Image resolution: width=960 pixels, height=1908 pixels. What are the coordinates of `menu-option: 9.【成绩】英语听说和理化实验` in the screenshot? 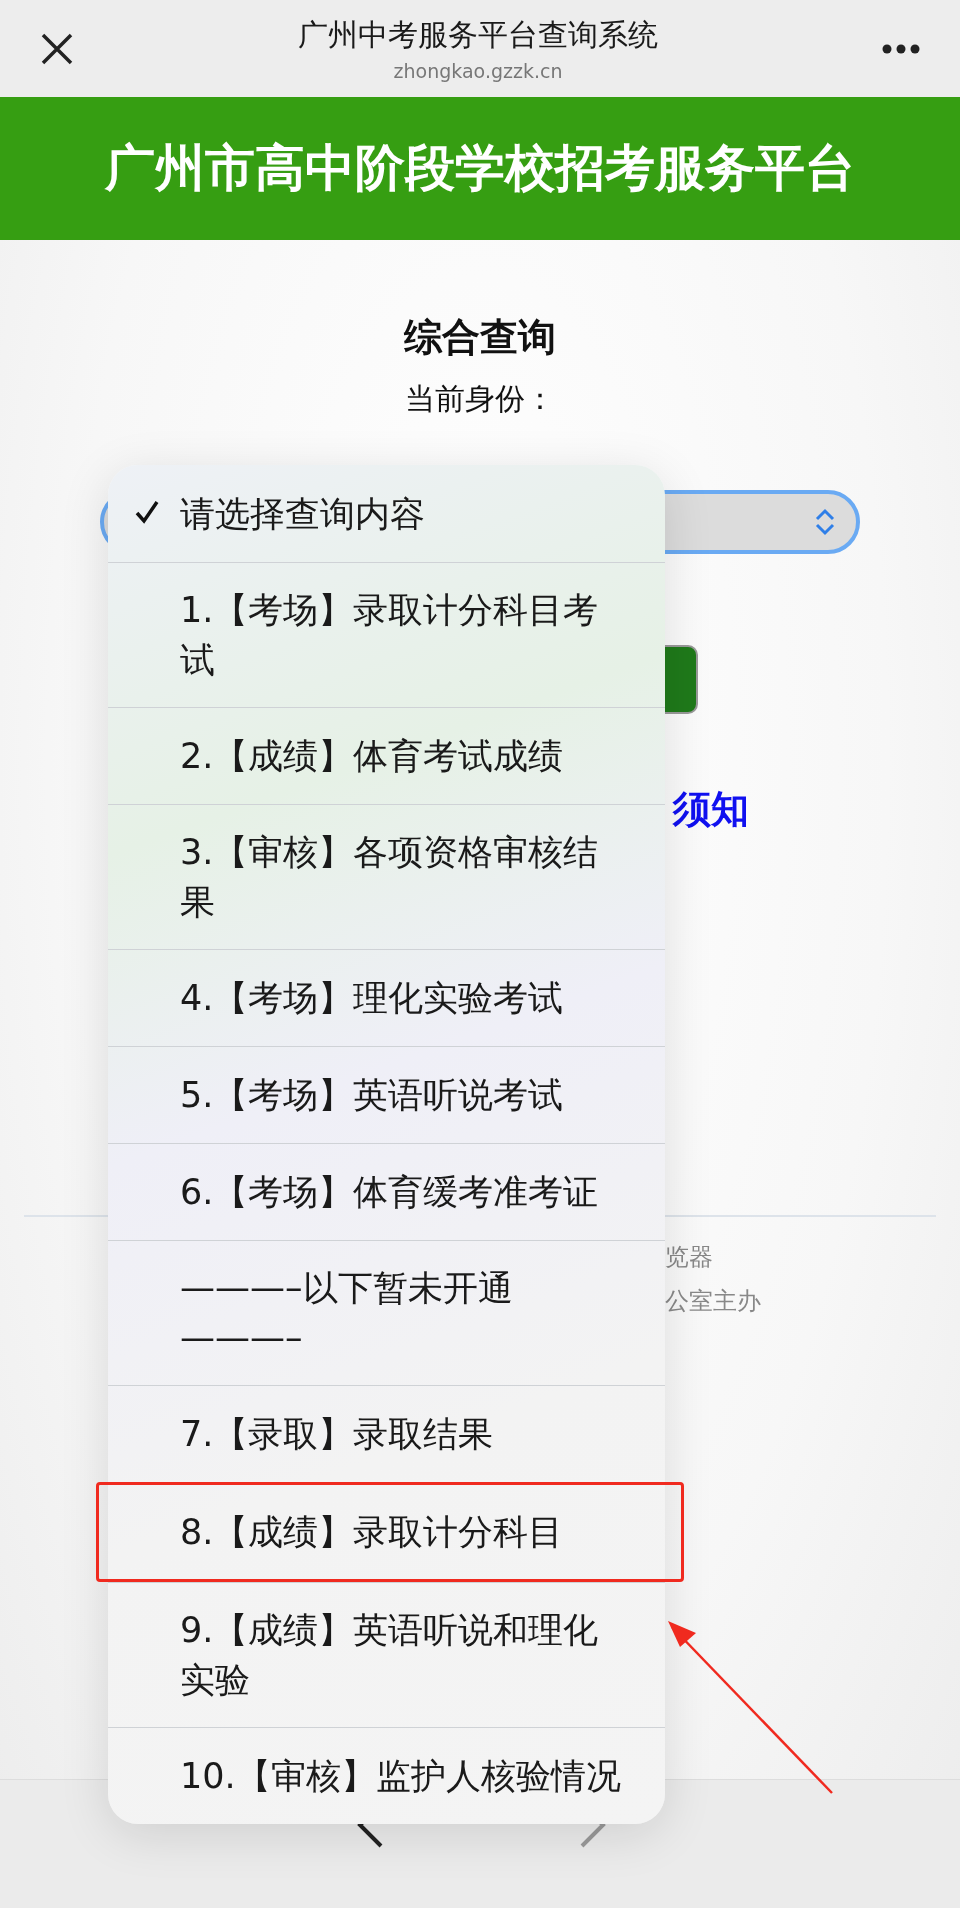 It's located at (386, 1654).